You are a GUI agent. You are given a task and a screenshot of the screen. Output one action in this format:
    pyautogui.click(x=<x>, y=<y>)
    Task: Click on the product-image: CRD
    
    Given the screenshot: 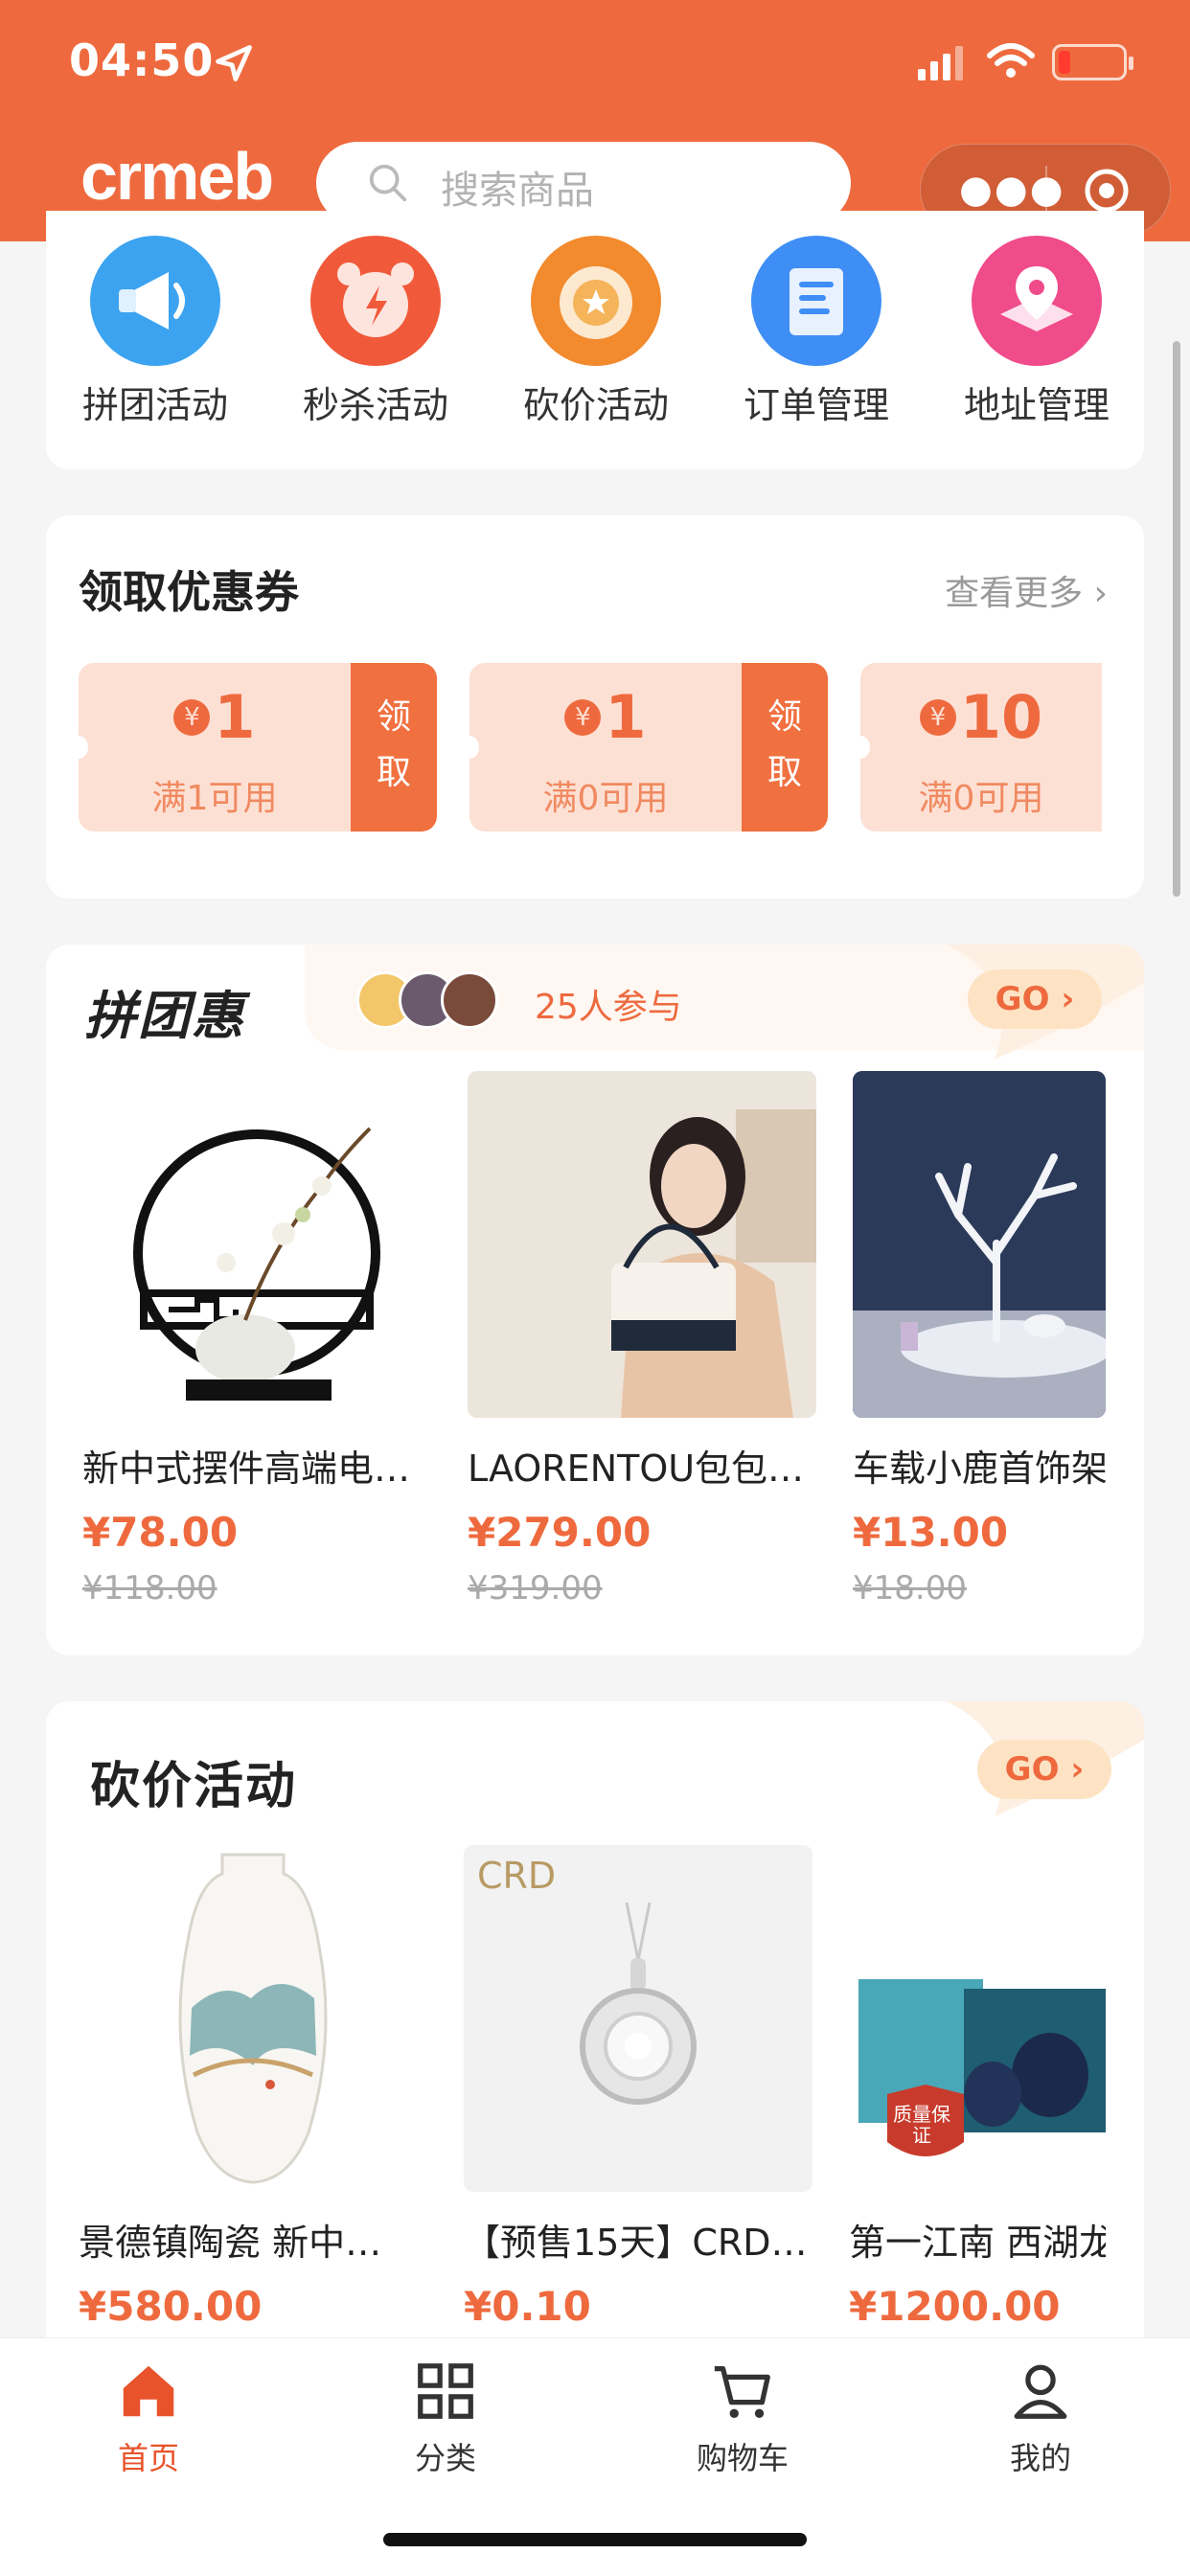 What is the action you would take?
    pyautogui.click(x=638, y=2019)
    